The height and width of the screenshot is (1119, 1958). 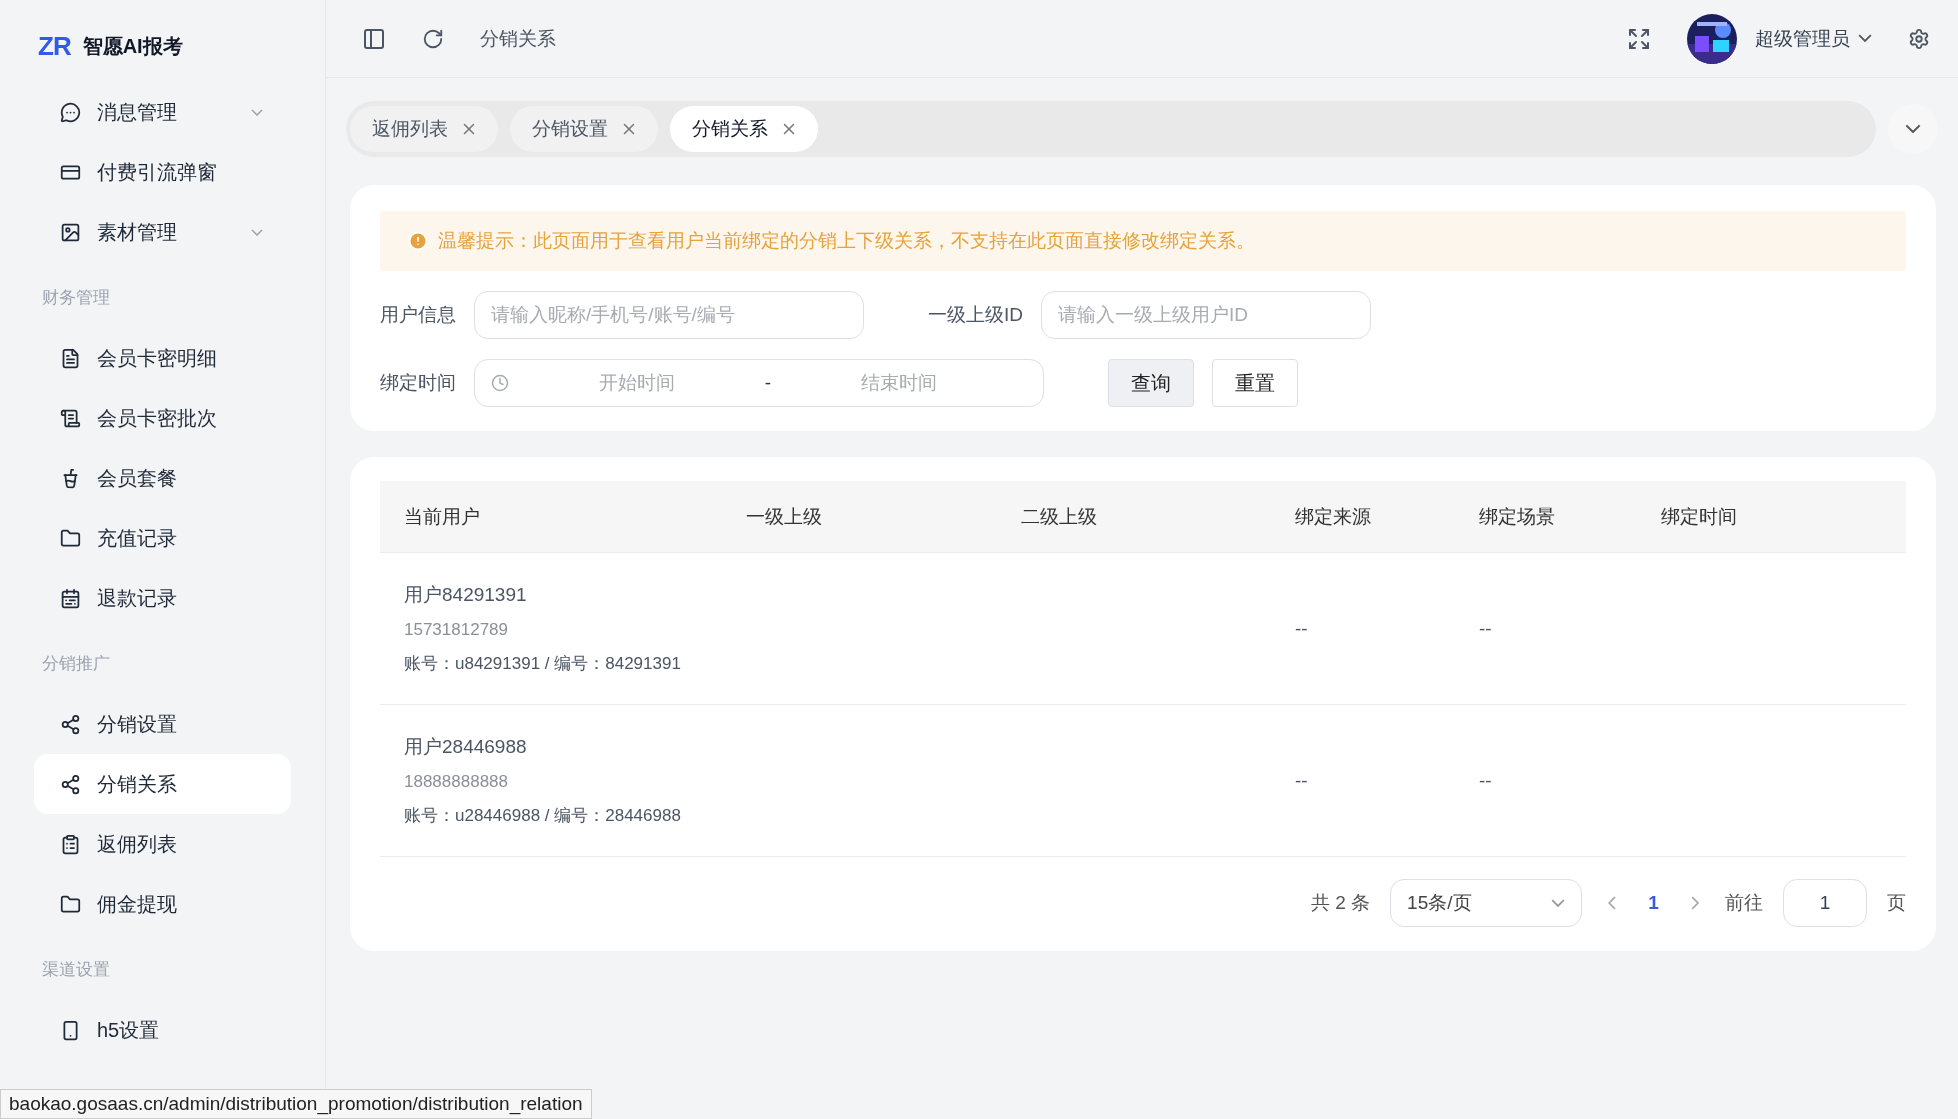 I want to click on reset-button: 重置, so click(x=1255, y=383).